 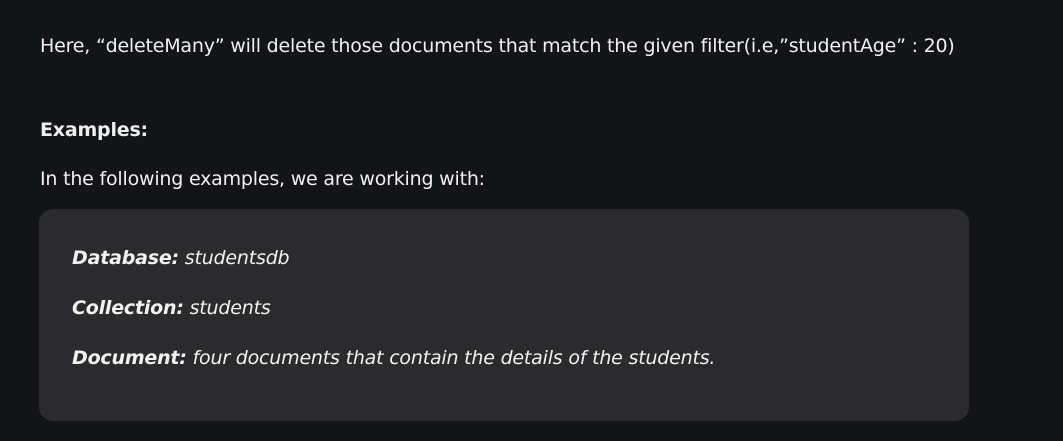 What do you see at coordinates (128, 308) in the screenshot?
I see `collection-label: Collection:` at bounding box center [128, 308].